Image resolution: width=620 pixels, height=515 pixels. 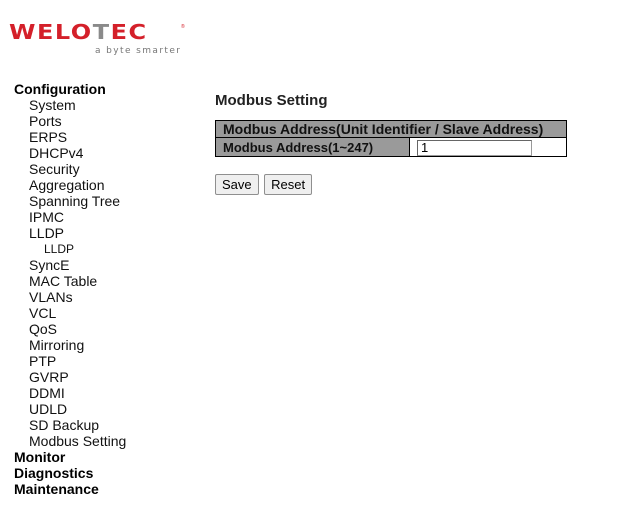 I want to click on welotec-logo: WELOTEC ® a byte smarter, so click(x=99, y=41).